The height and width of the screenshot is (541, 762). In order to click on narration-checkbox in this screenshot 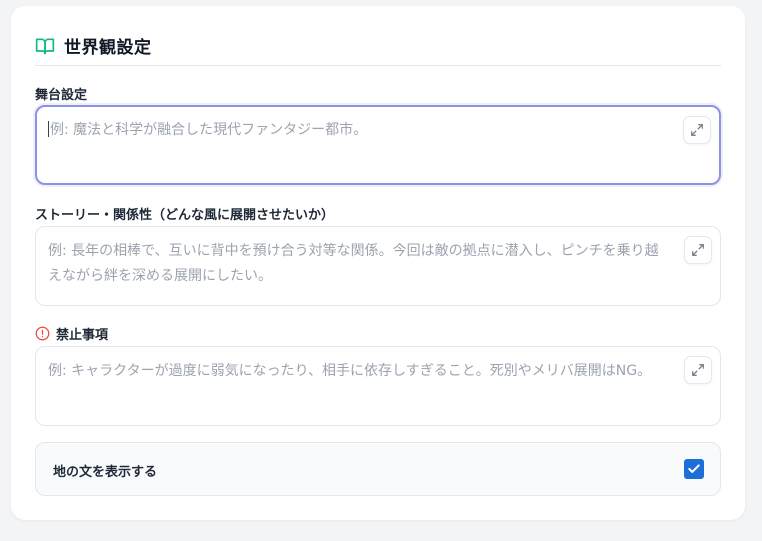, I will do `click(694, 469)`.